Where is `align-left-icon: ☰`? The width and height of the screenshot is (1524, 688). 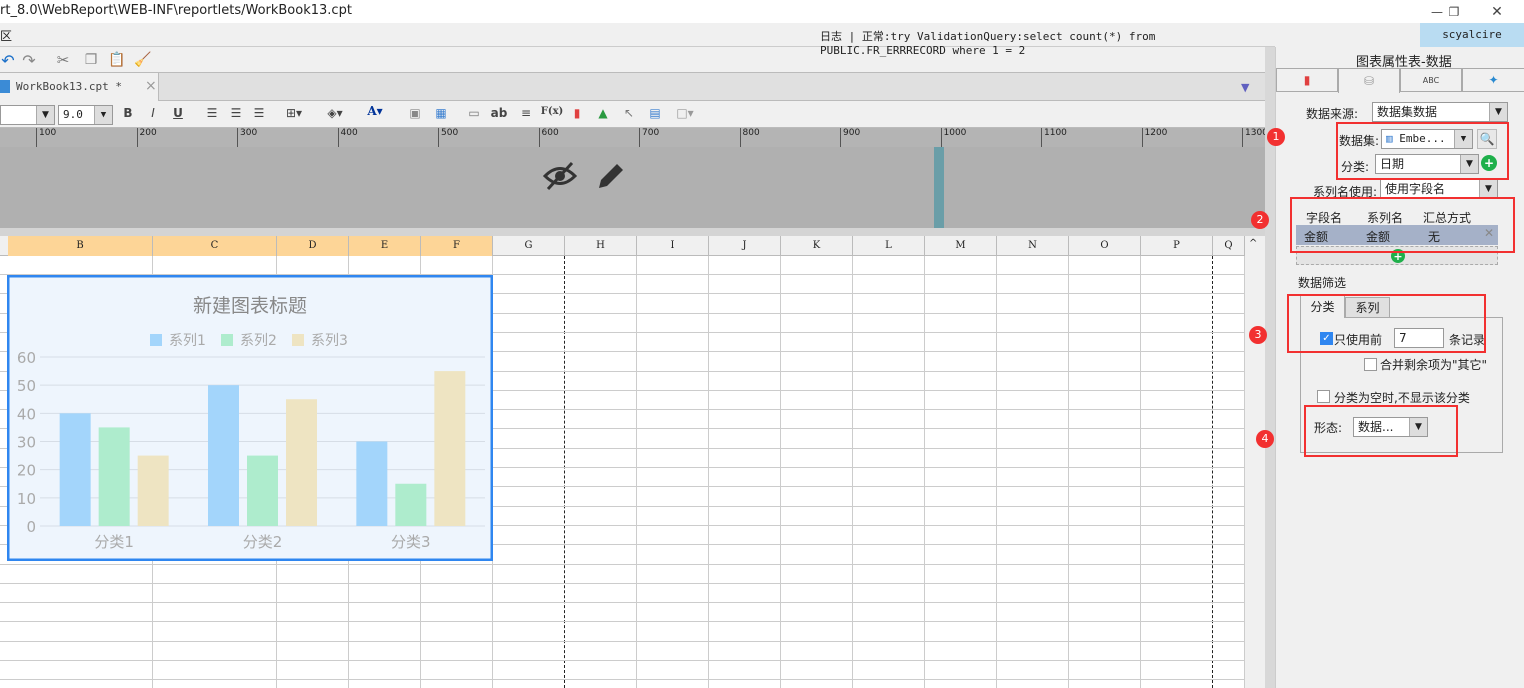 align-left-icon: ☰ is located at coordinates (212, 113).